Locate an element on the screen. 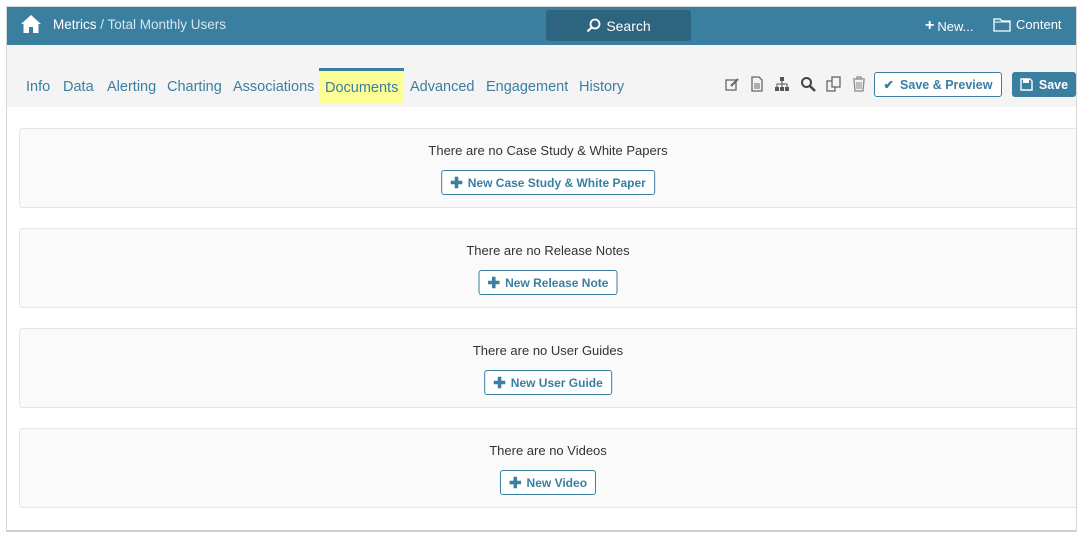 The height and width of the screenshot is (534, 1083). videos-section: There are no Videos ✚ New Video is located at coordinates (547, 468).